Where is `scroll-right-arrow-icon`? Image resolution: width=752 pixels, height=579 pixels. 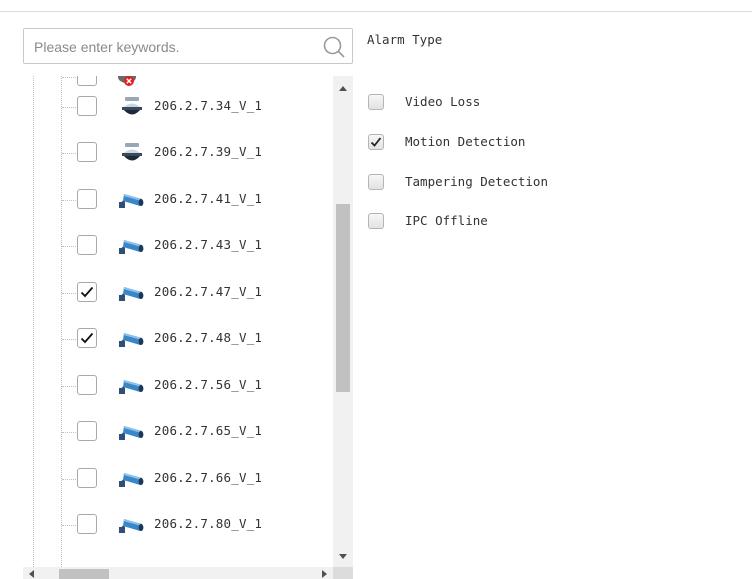 scroll-right-arrow-icon is located at coordinates (324, 573).